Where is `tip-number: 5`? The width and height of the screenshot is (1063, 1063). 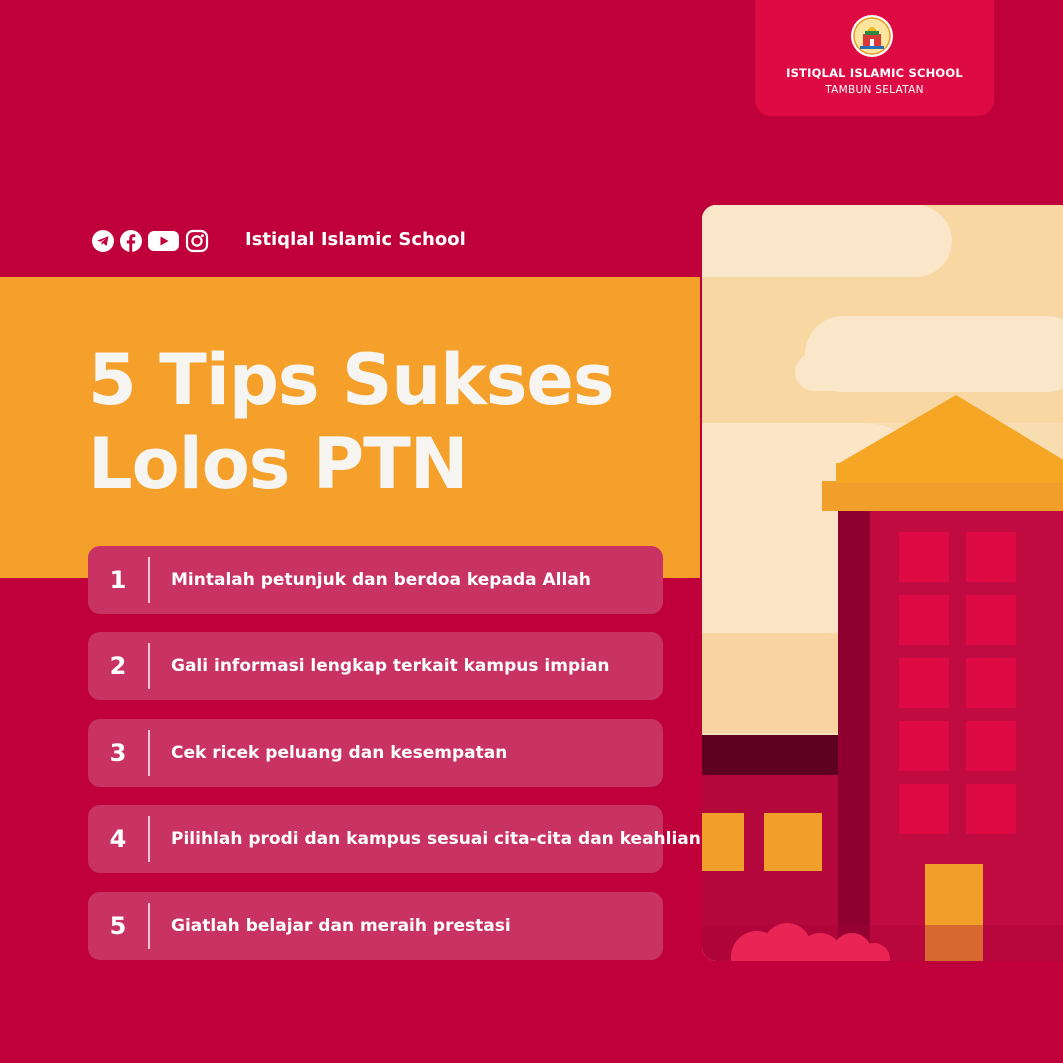
tip-number: 5 is located at coordinates (118, 926).